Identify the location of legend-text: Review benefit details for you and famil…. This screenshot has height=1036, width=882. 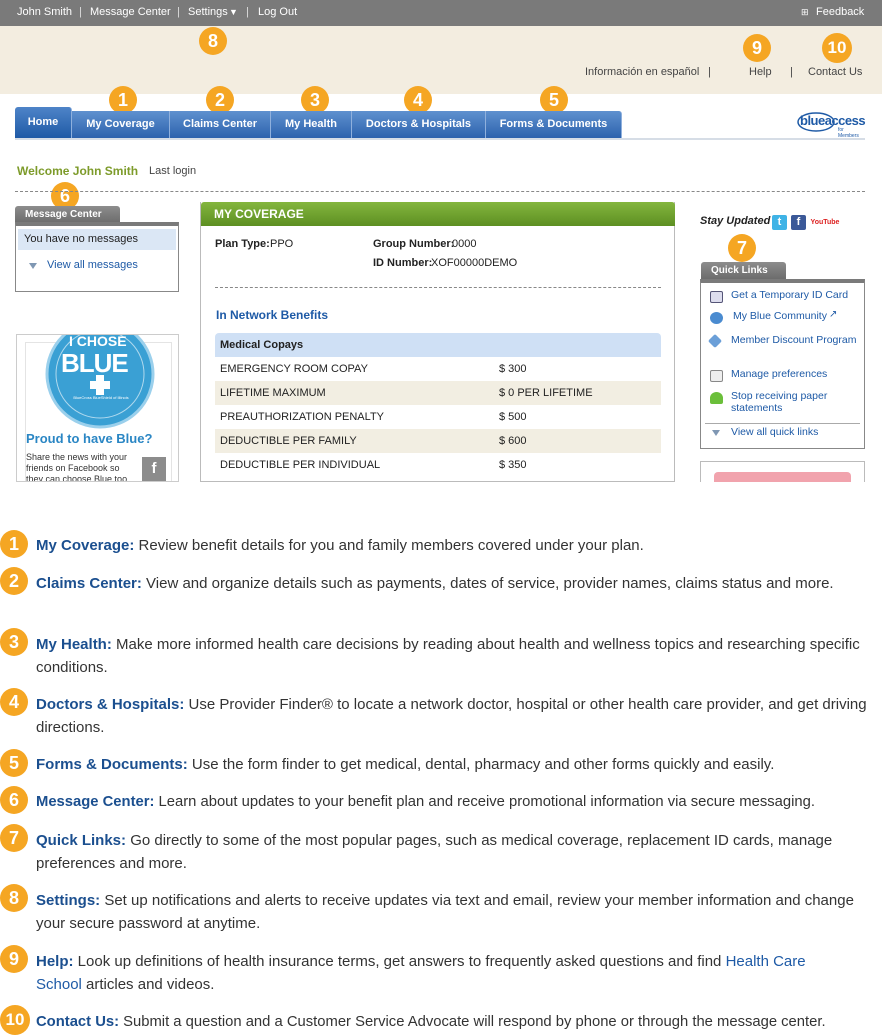
(389, 545).